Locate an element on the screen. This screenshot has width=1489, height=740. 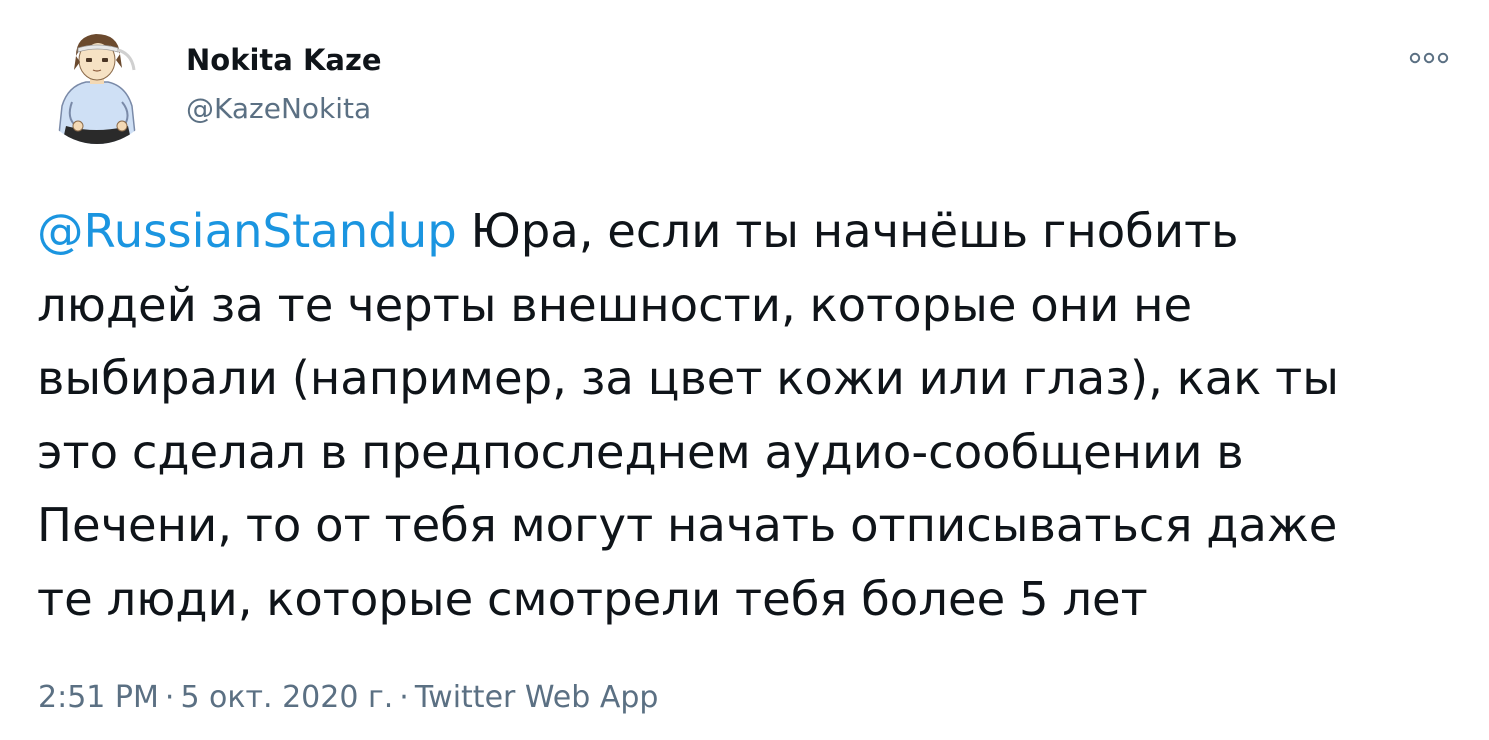
author-avatar is located at coordinates (97, 83).